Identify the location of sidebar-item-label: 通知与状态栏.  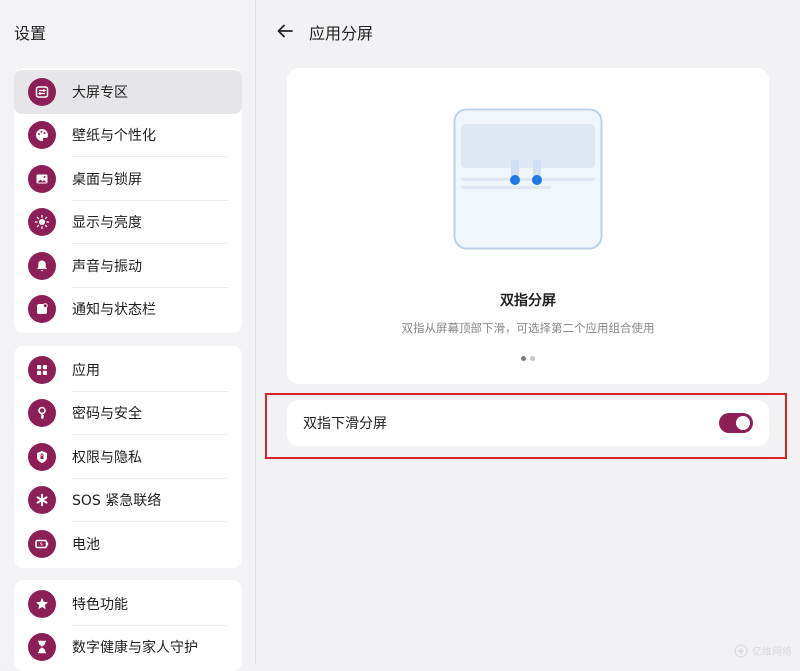
(114, 310).